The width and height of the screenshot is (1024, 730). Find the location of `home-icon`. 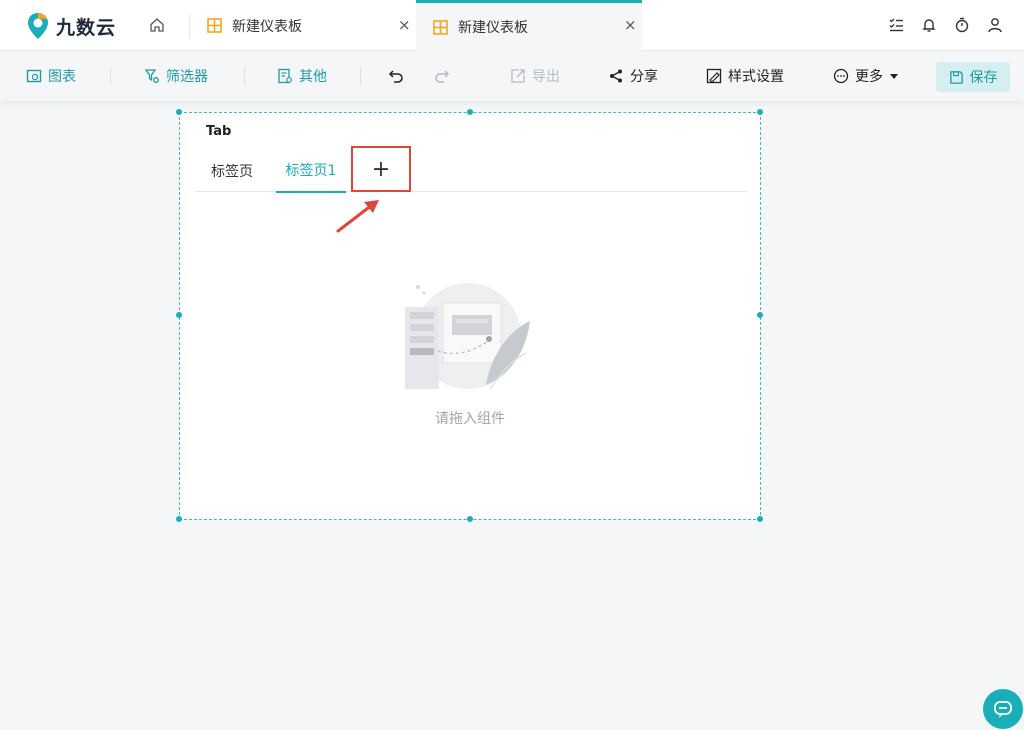

home-icon is located at coordinates (157, 25).